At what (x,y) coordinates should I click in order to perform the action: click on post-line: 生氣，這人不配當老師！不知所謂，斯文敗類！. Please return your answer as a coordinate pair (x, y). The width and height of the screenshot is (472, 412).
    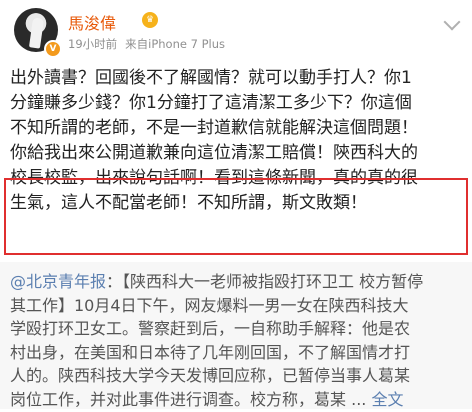
    Looking at the image, I should click on (188, 203).